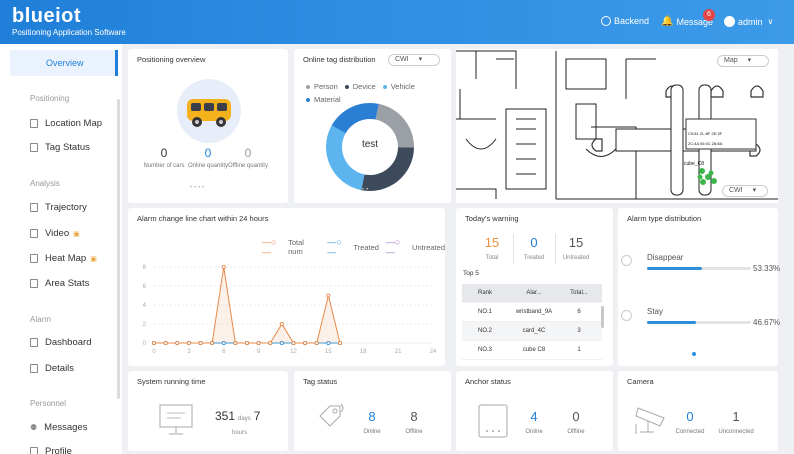 The height and width of the screenshot is (454, 794). I want to click on card-title: Camera, so click(640, 381).